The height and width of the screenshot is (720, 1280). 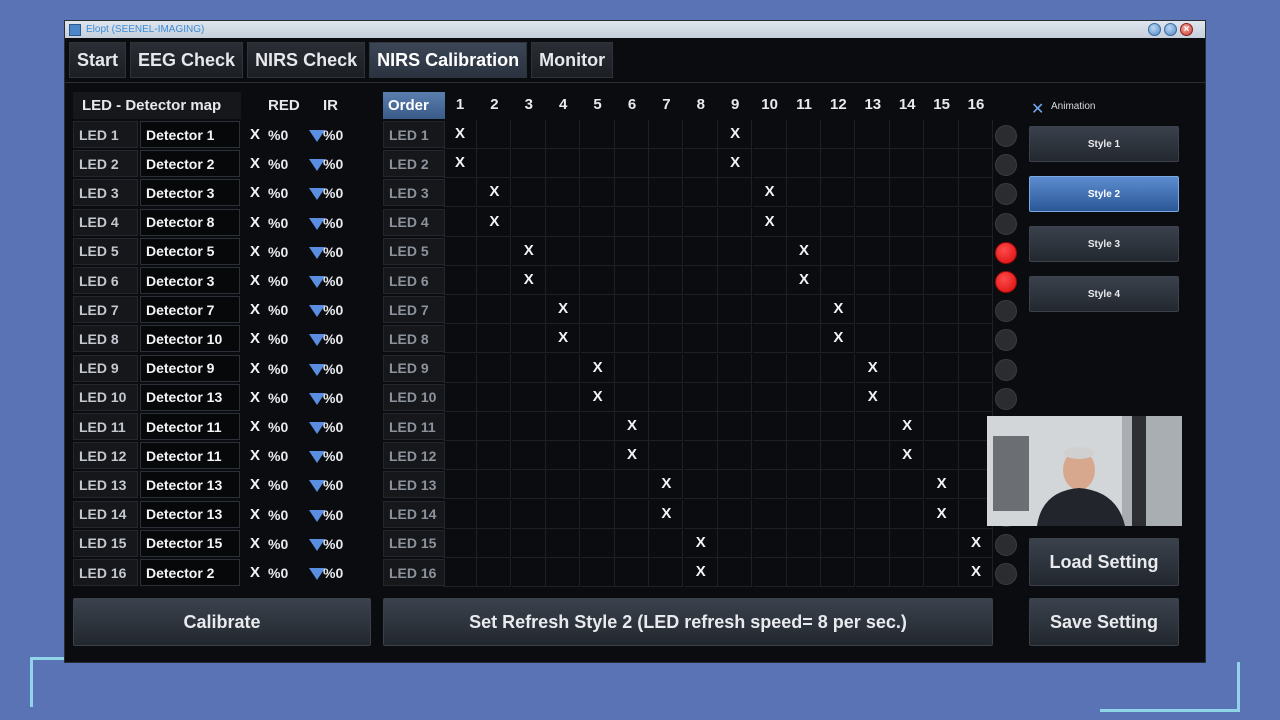 I want to click on minimize-button, so click(x=1154, y=29).